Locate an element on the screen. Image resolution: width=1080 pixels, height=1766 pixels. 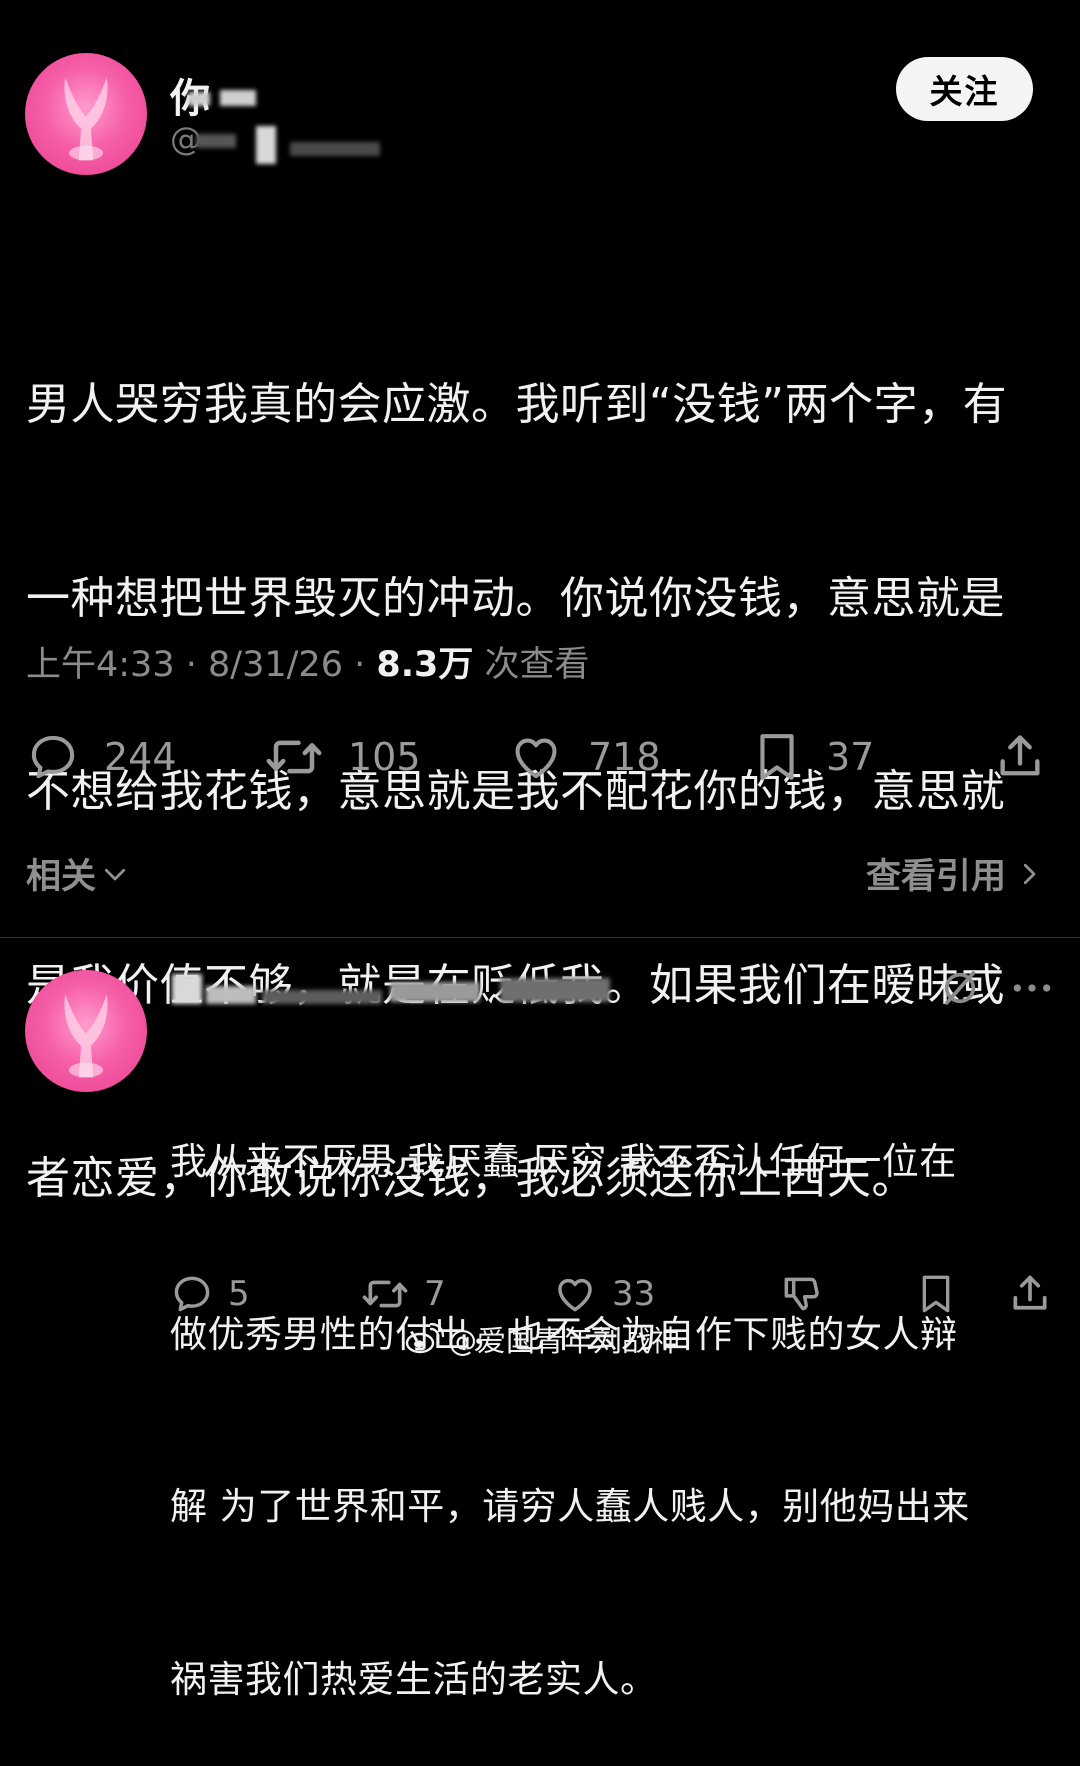
bookmark-count: 37 is located at coordinates (850, 757).